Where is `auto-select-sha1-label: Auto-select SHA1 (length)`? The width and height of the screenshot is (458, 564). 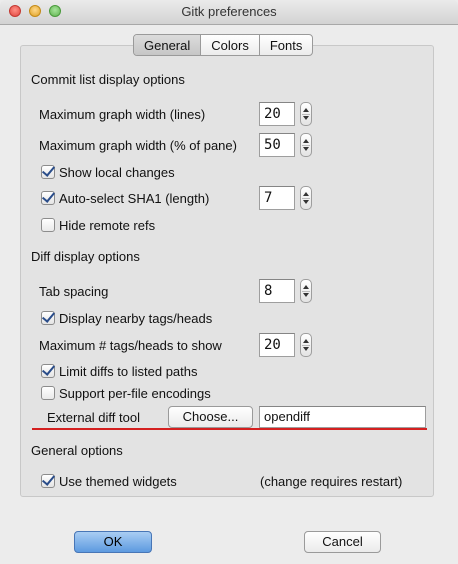
auto-select-sha1-label: Auto-select SHA1 (length) is located at coordinates (134, 198).